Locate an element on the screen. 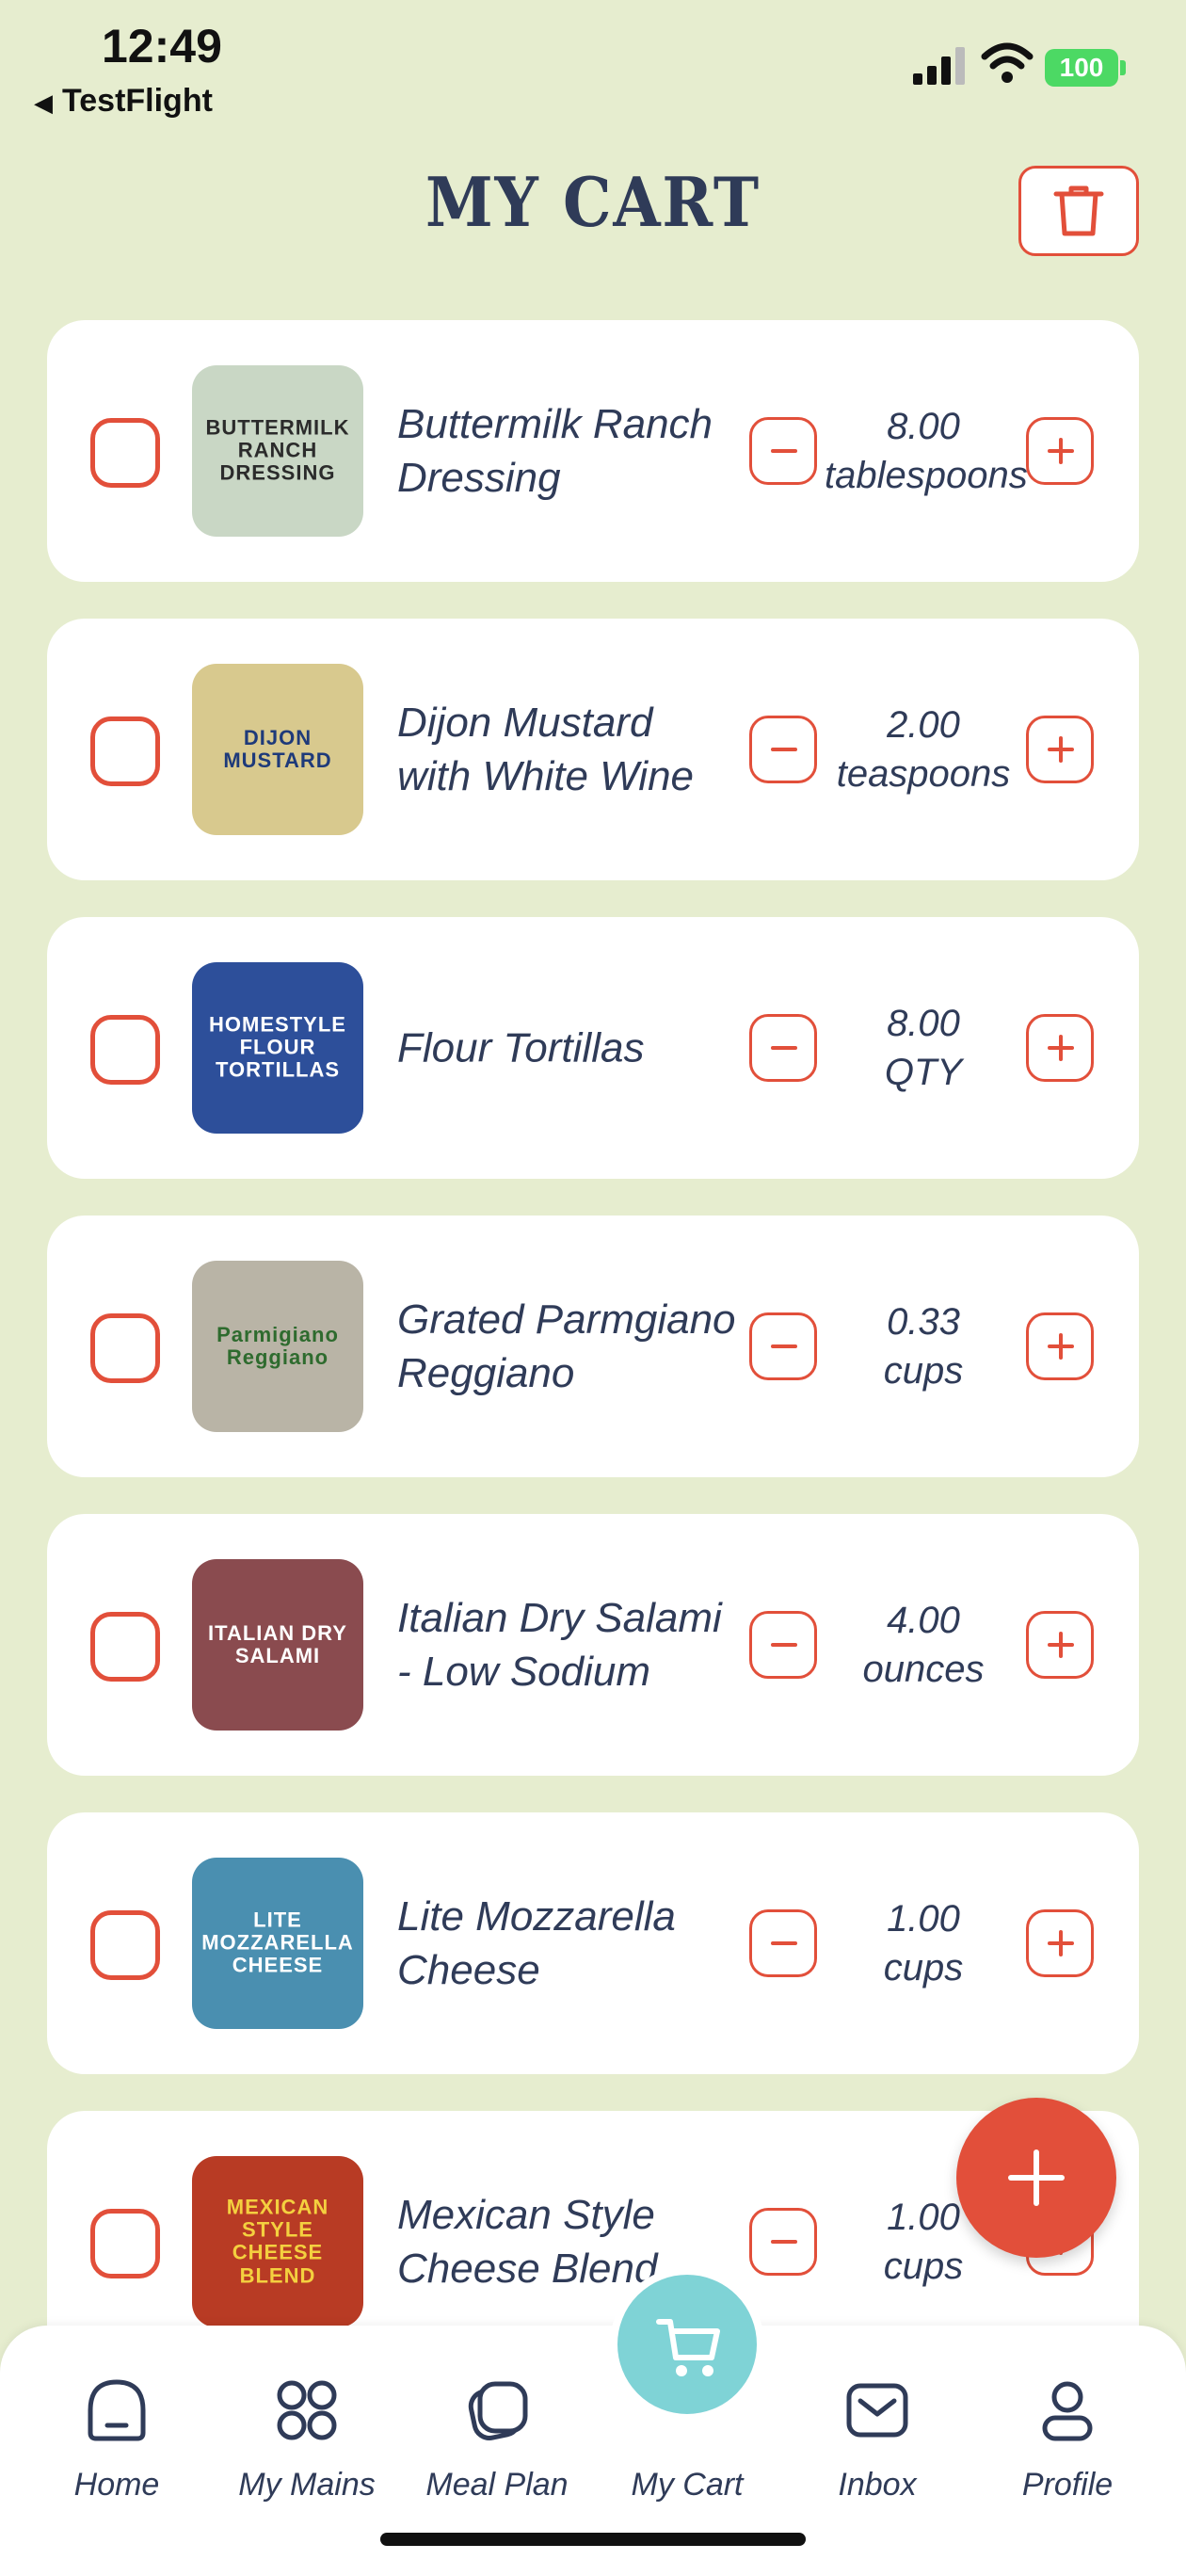 This screenshot has width=1186, height=2576. quantity-value: 2.00 is located at coordinates (923, 725).